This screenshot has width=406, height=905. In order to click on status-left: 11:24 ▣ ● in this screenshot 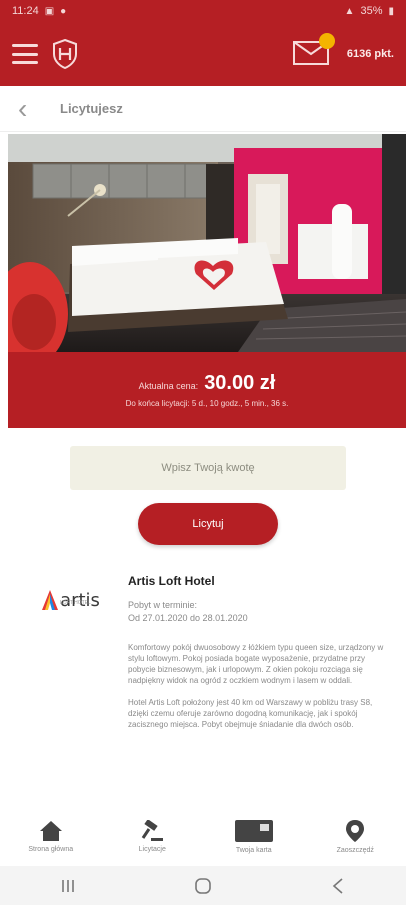, I will do `click(39, 11)`.